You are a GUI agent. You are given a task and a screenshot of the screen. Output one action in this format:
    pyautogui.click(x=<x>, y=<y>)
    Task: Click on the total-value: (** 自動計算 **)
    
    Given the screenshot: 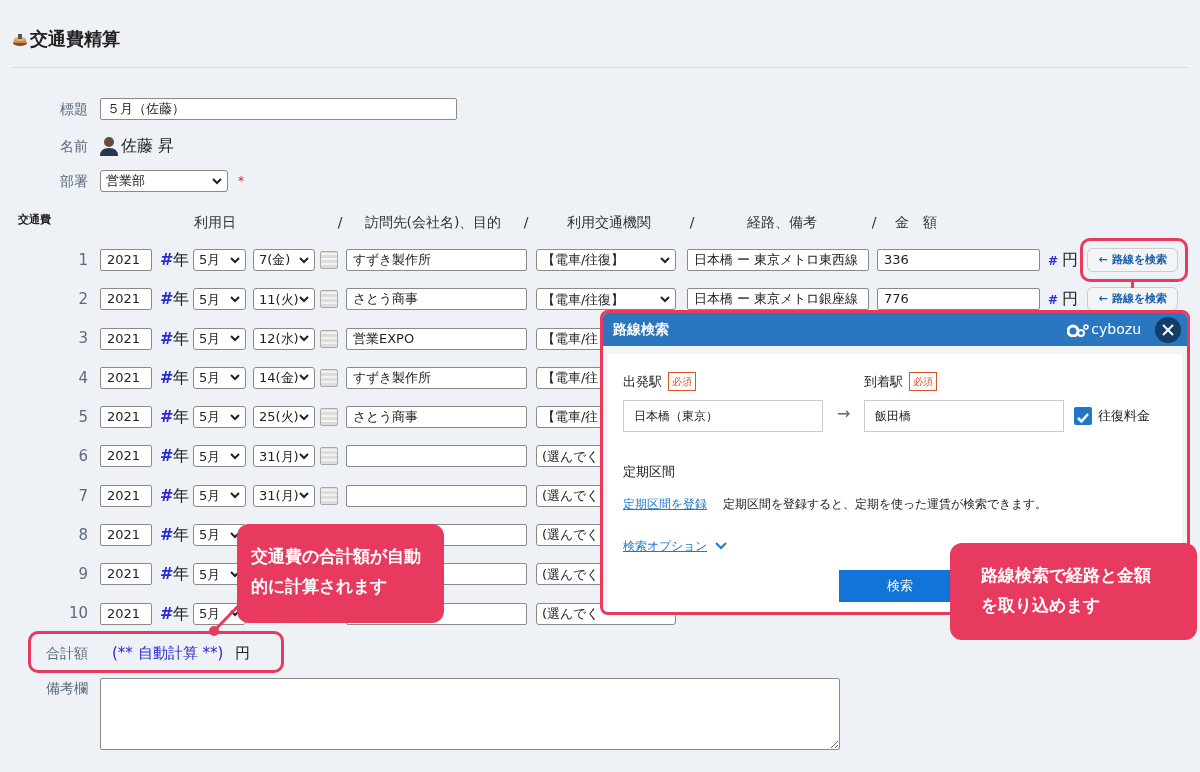 What is the action you would take?
    pyautogui.click(x=168, y=653)
    